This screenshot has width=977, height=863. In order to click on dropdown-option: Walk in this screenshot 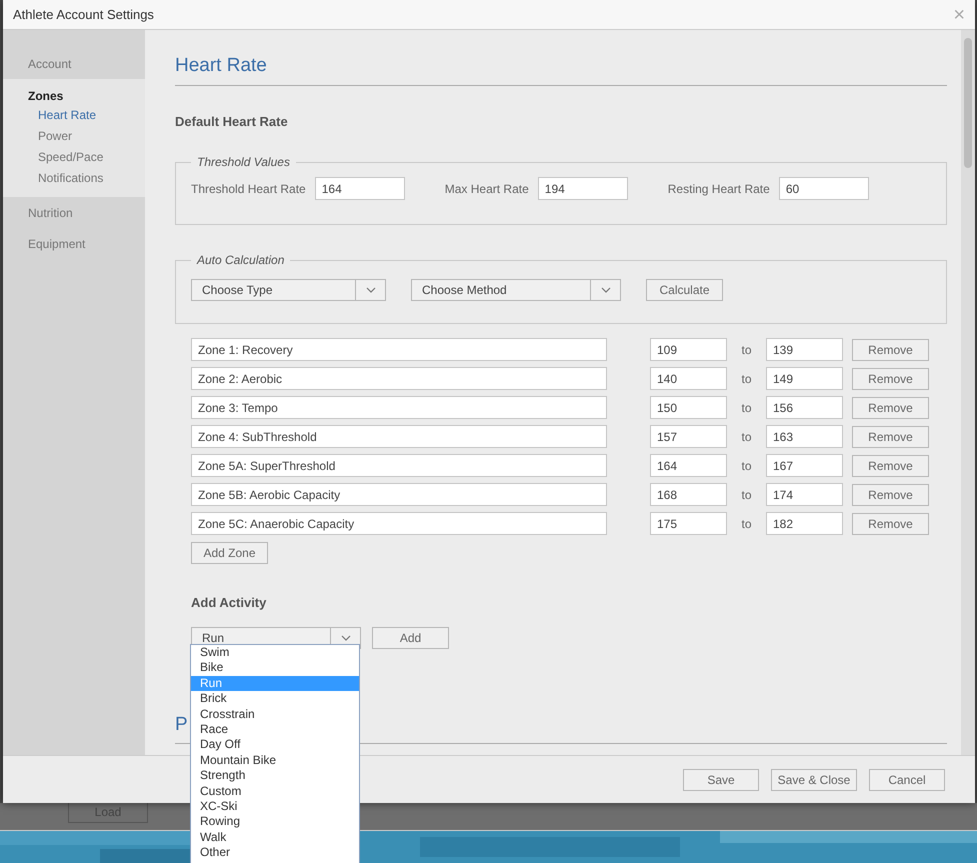, I will do `click(275, 838)`.